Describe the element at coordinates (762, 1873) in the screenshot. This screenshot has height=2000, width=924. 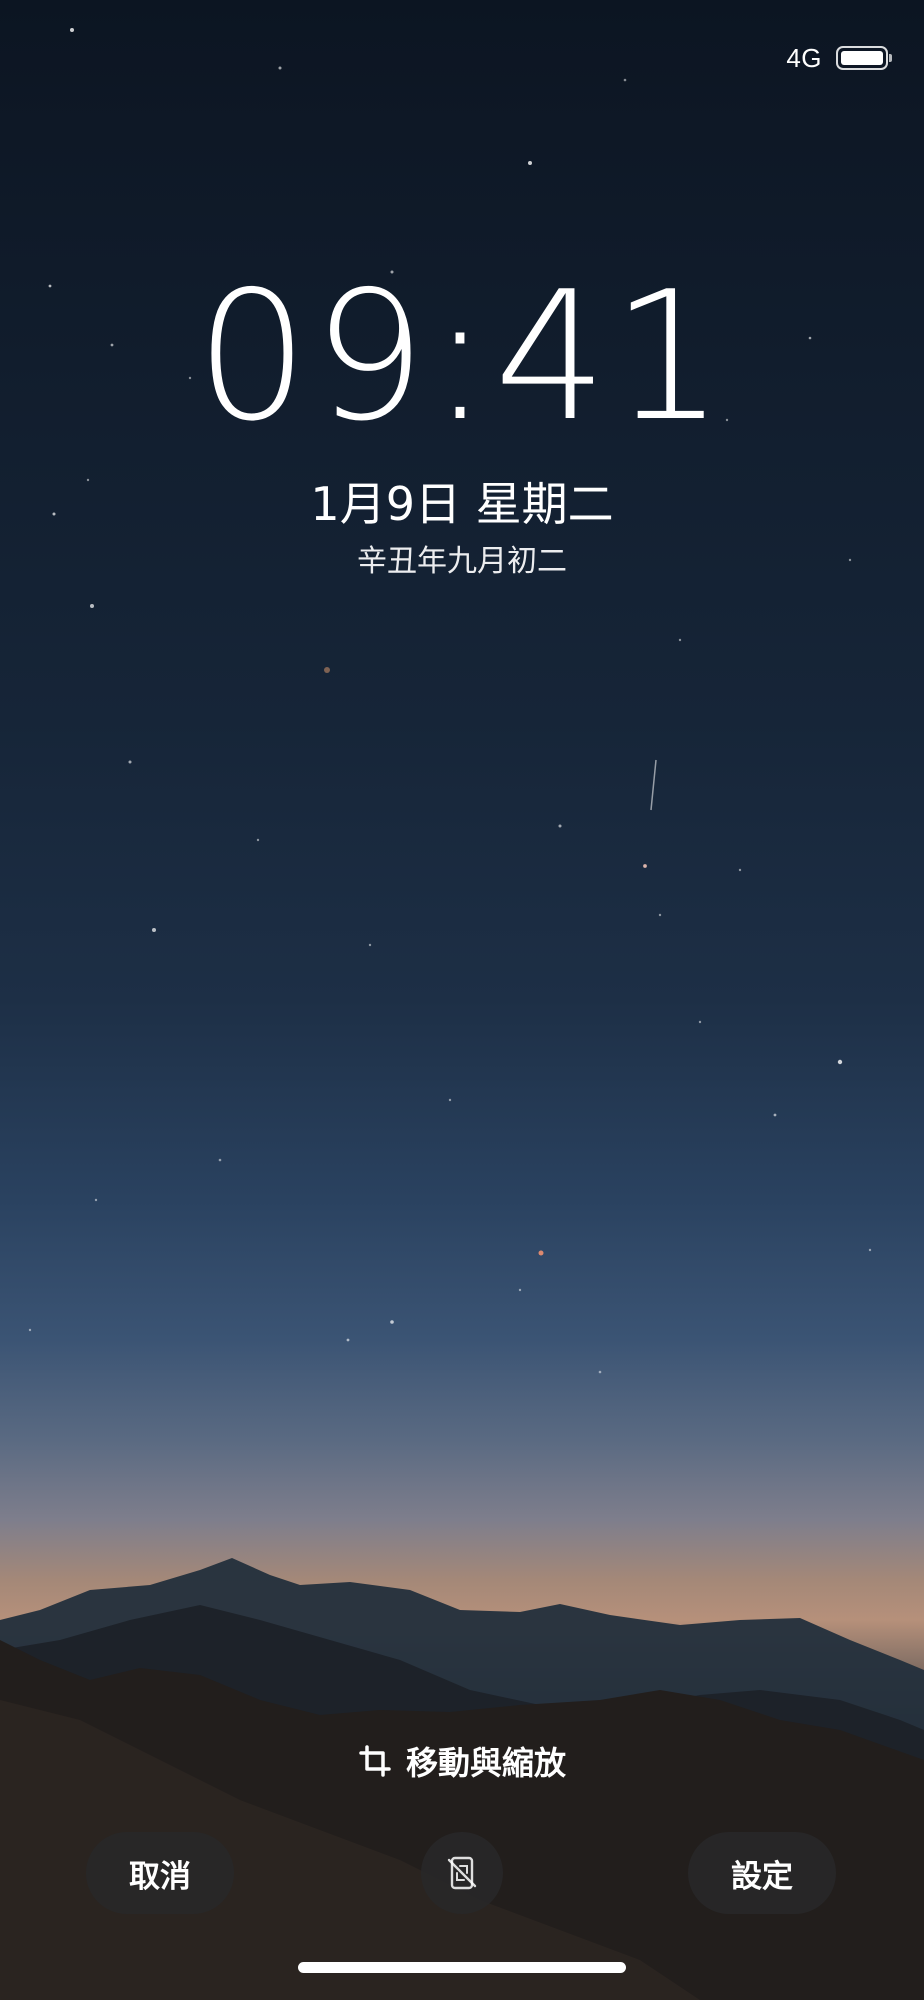
I see `set-button: 設定` at that location.